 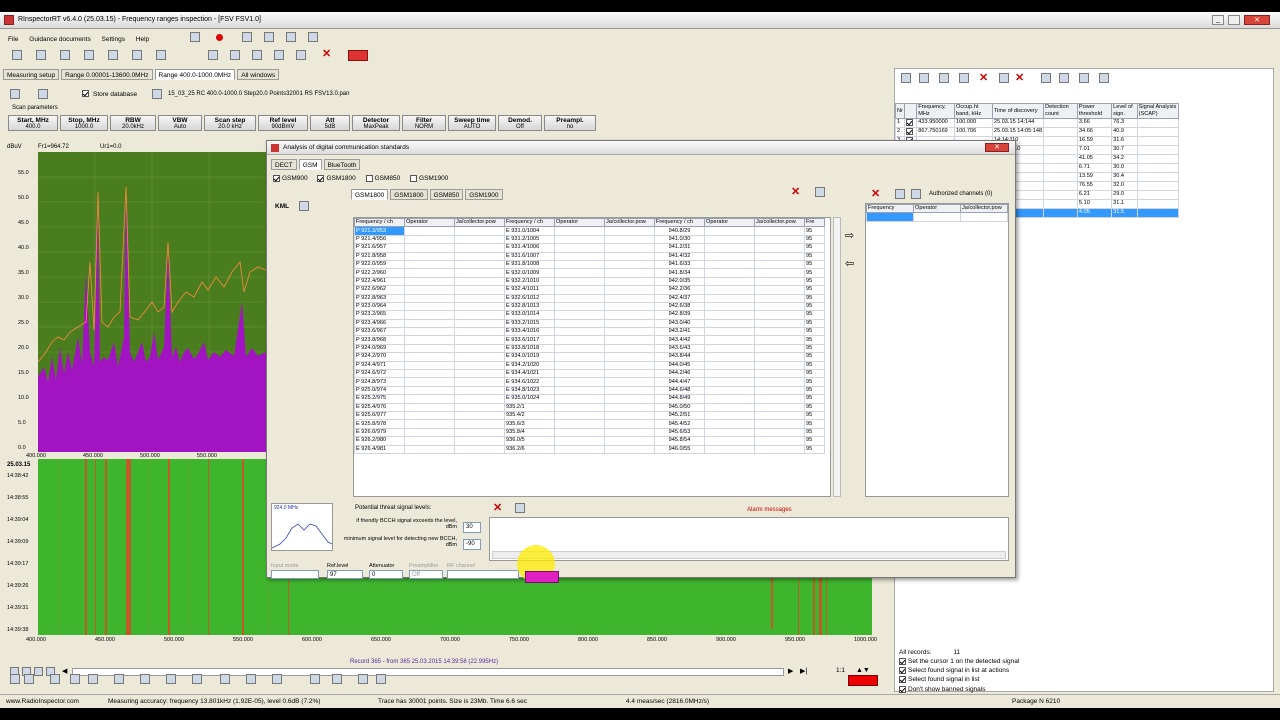 What do you see at coordinates (1234, 20) in the screenshot?
I see `maximize-button` at bounding box center [1234, 20].